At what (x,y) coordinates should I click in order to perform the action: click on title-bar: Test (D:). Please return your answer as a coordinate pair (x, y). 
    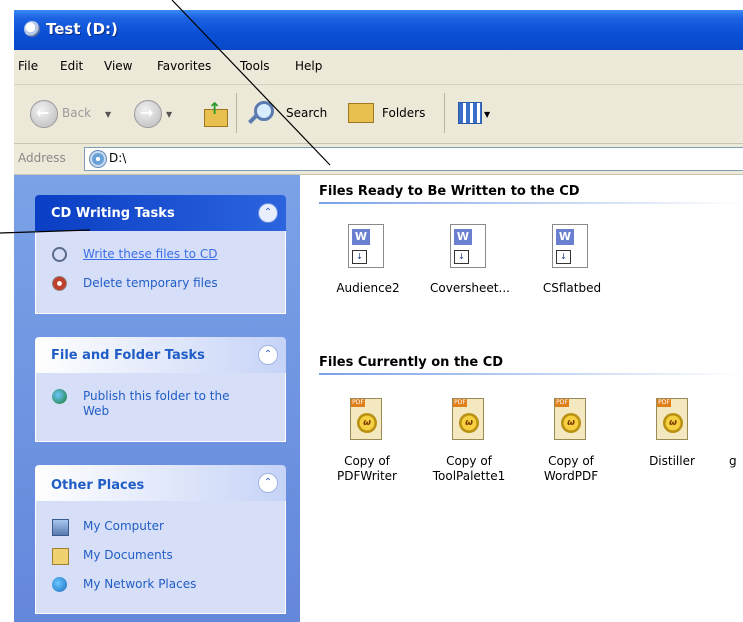
    Looking at the image, I should click on (378, 30).